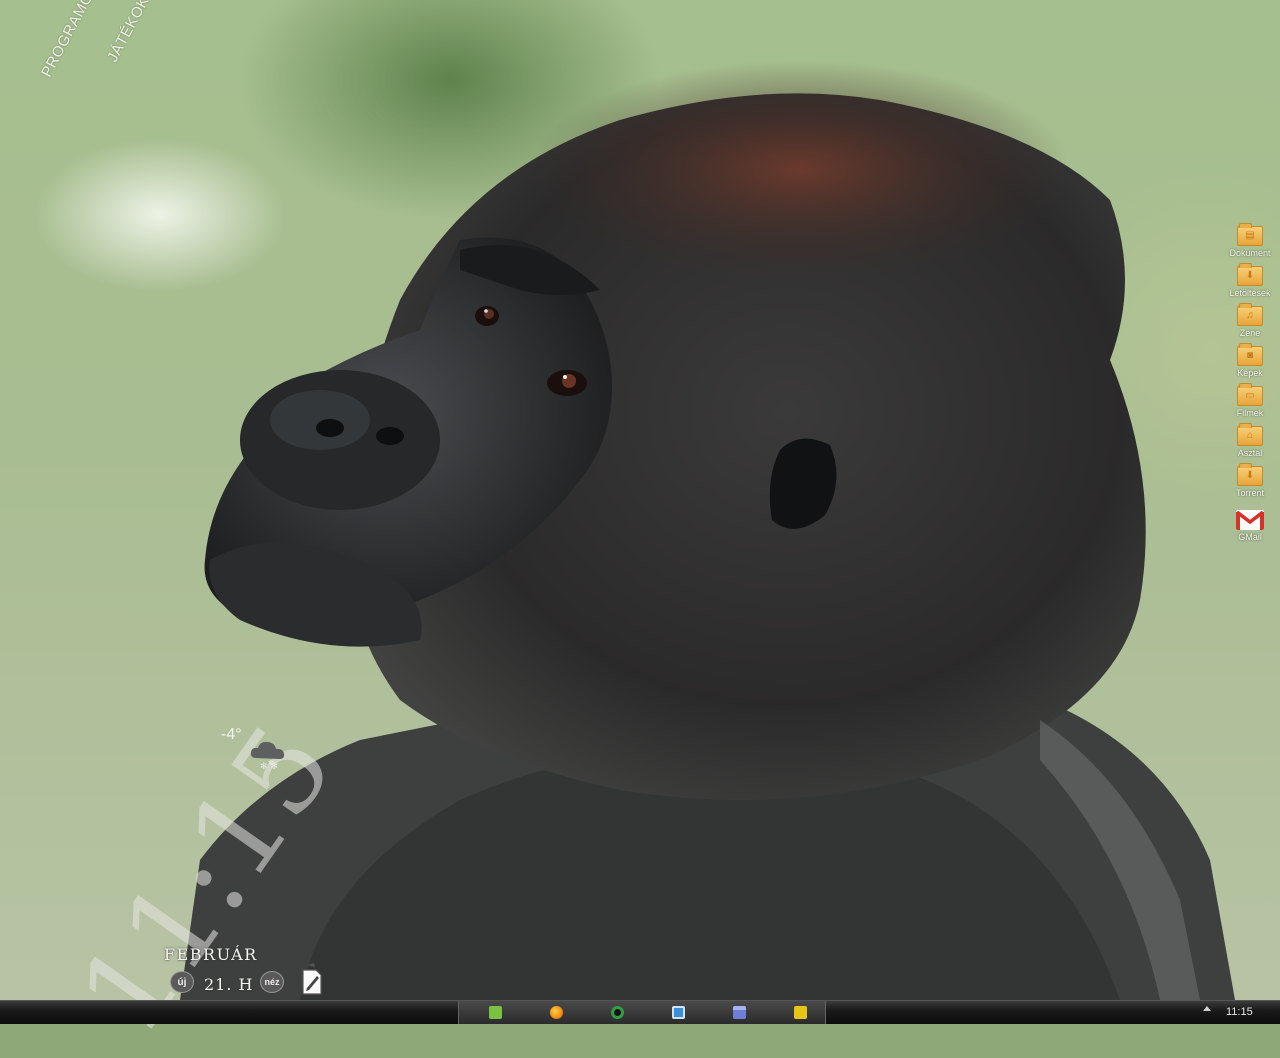 This screenshot has width=1280, height=1058. I want to click on firefox-icon, so click(556, 1012).